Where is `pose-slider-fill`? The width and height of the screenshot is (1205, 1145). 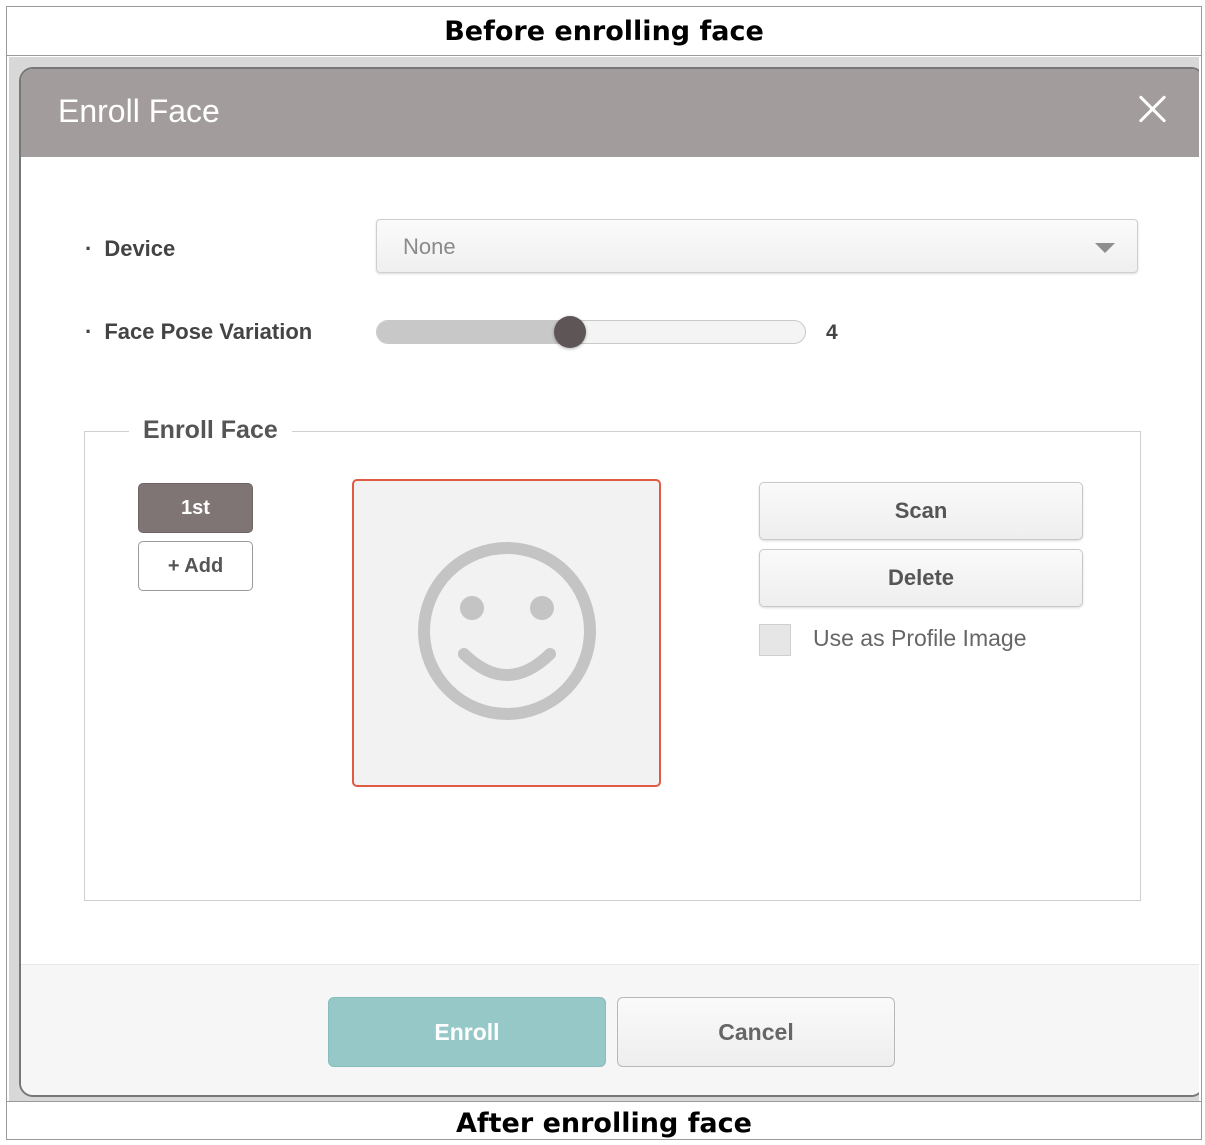 pose-slider-fill is located at coordinates (474, 332).